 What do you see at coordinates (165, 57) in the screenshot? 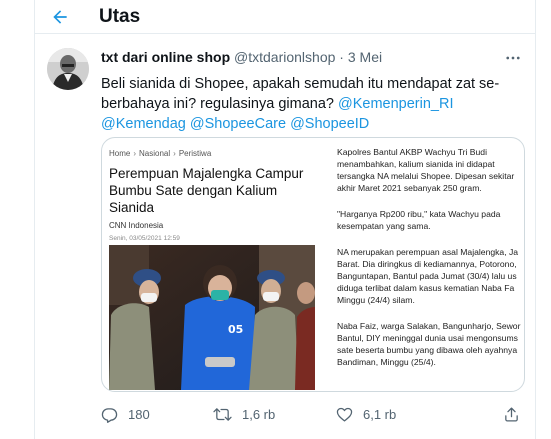
I see `author-name: txt dari online shop` at bounding box center [165, 57].